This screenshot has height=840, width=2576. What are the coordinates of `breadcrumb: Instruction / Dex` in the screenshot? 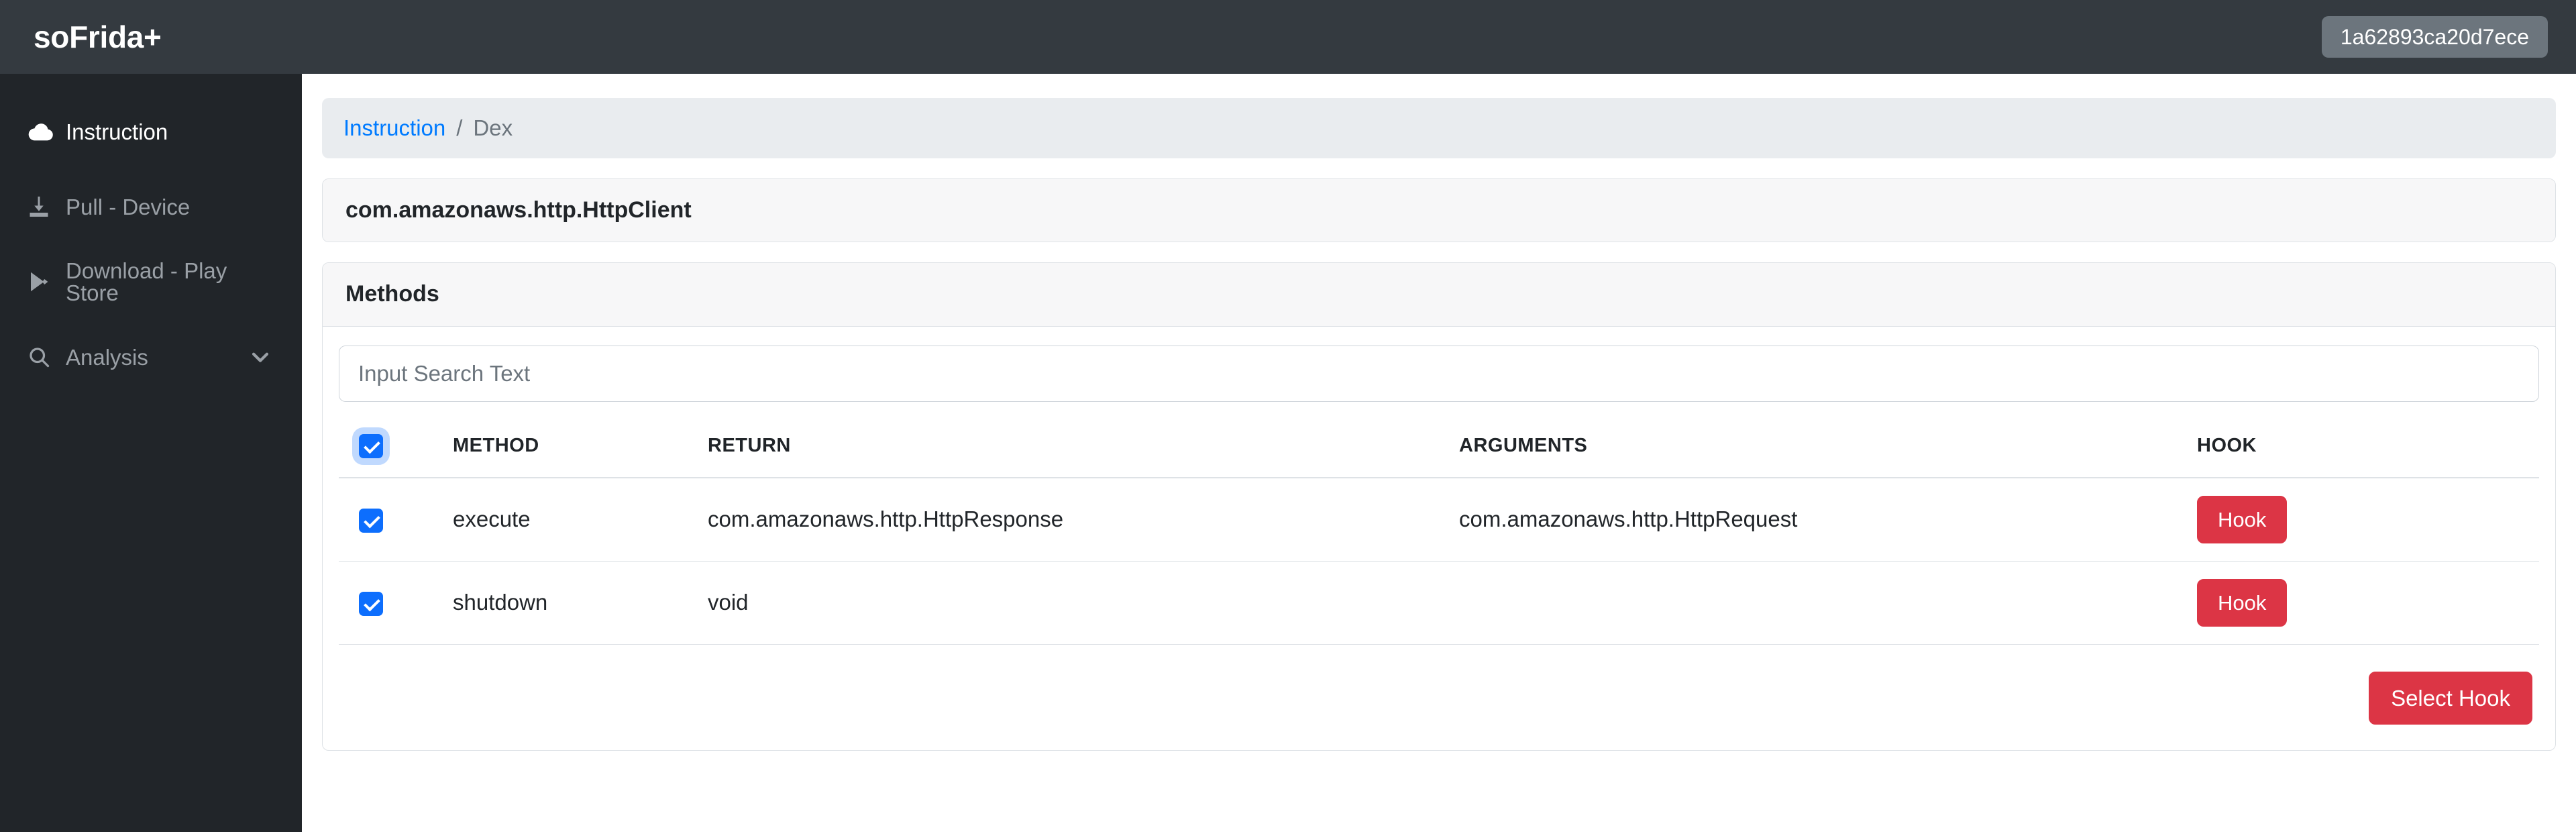 It's located at (1439, 128).